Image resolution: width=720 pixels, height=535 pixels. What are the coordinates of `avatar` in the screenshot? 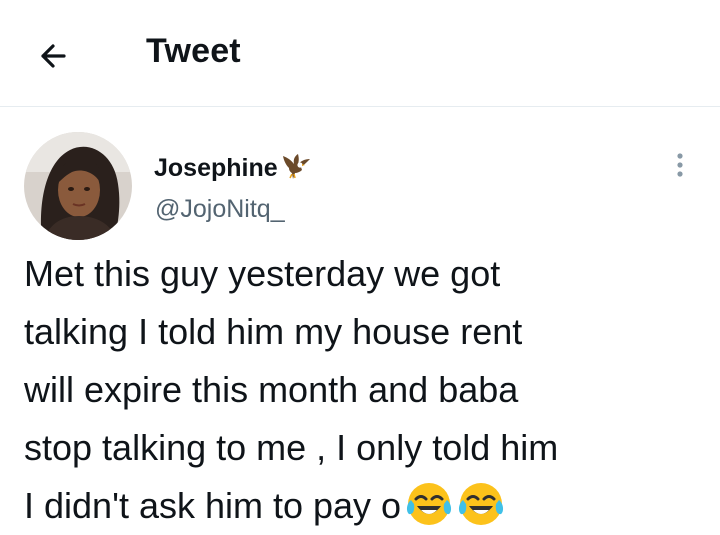 It's located at (78, 186).